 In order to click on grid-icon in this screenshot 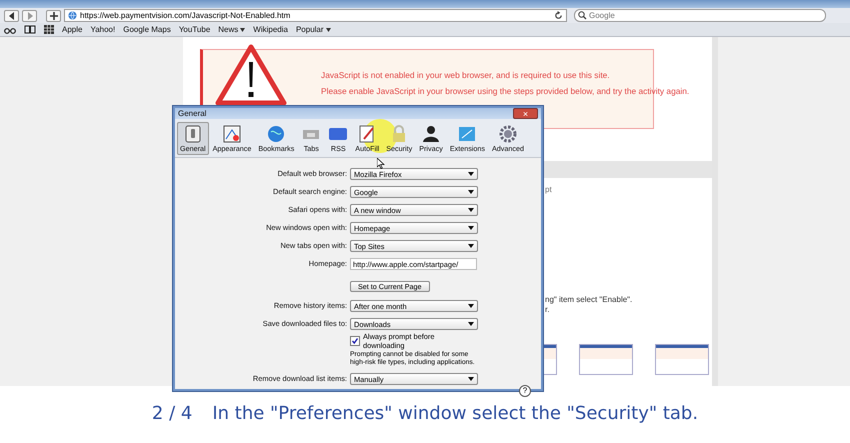, I will do `click(49, 29)`.